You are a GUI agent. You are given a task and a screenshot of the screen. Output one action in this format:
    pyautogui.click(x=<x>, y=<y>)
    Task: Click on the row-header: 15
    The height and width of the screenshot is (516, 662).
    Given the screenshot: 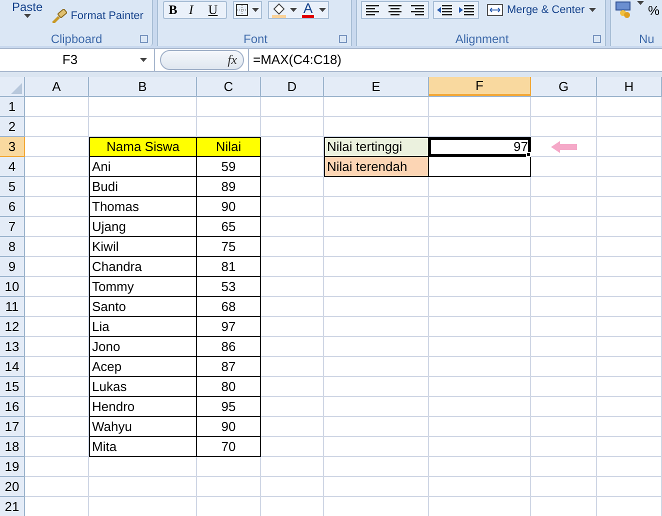 What is the action you would take?
    pyautogui.click(x=12, y=387)
    